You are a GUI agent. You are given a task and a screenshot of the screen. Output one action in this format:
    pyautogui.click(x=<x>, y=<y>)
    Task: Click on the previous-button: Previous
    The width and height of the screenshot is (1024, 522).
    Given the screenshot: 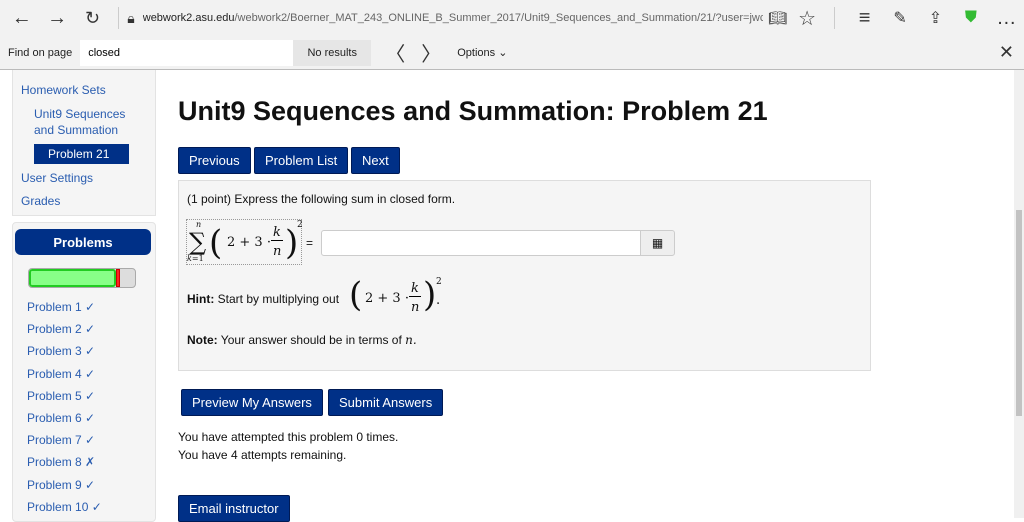 What is the action you would take?
    pyautogui.click(x=214, y=160)
    